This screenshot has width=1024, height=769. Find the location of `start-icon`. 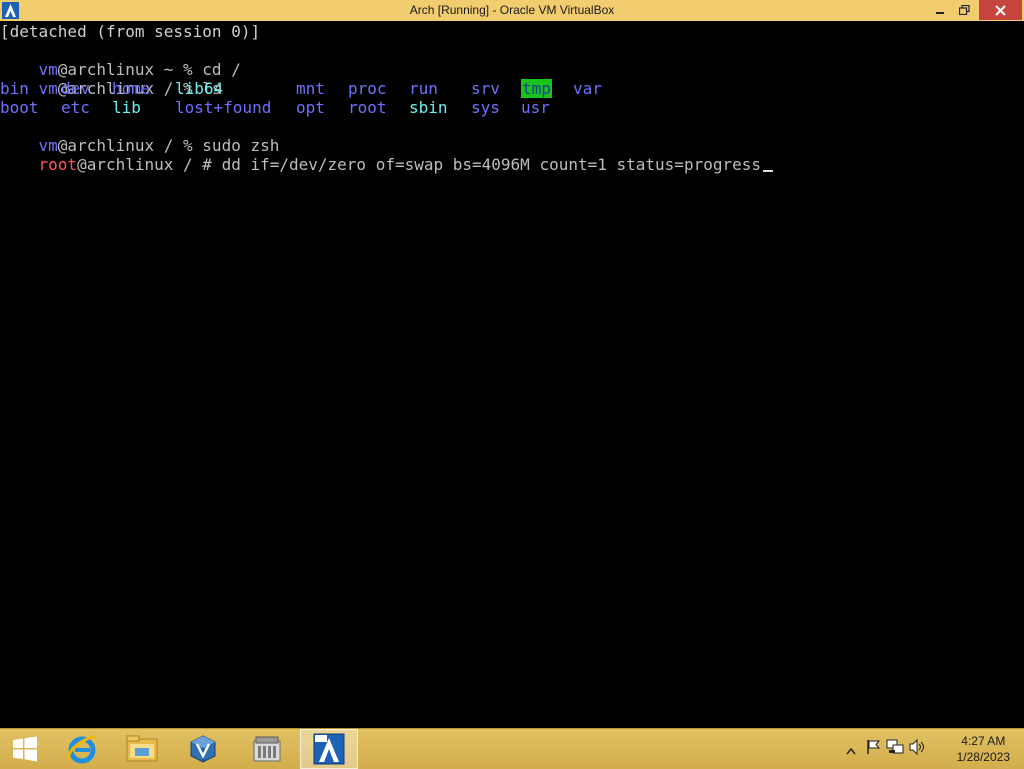

start-icon is located at coordinates (25, 749).